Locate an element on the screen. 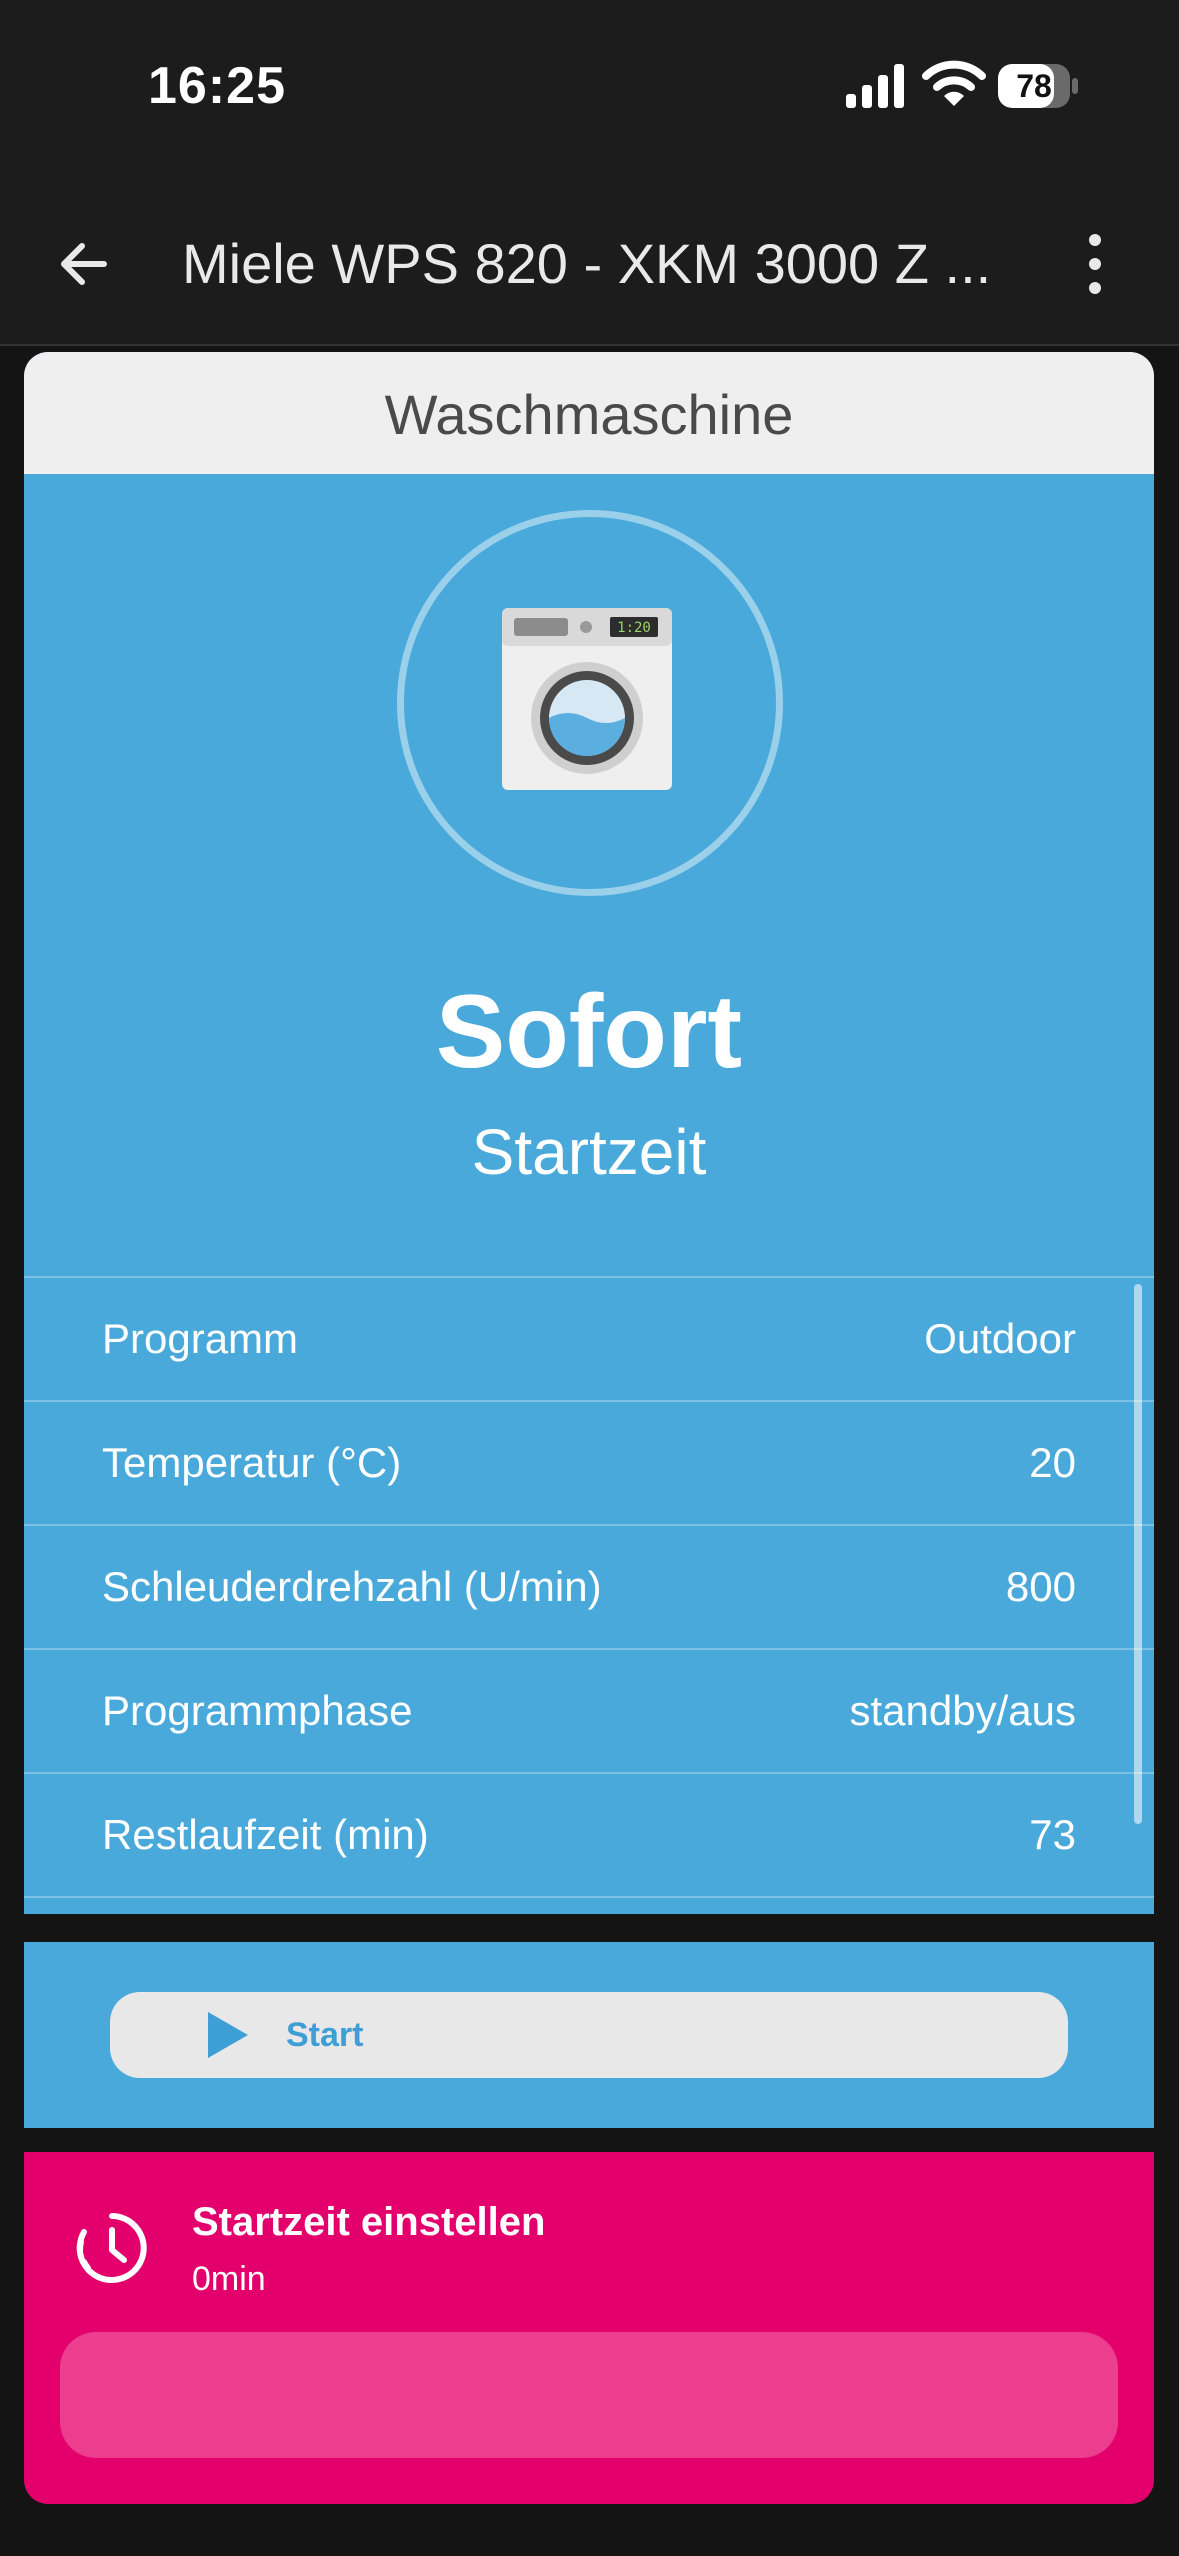  clock-icon is located at coordinates (111, 2248).